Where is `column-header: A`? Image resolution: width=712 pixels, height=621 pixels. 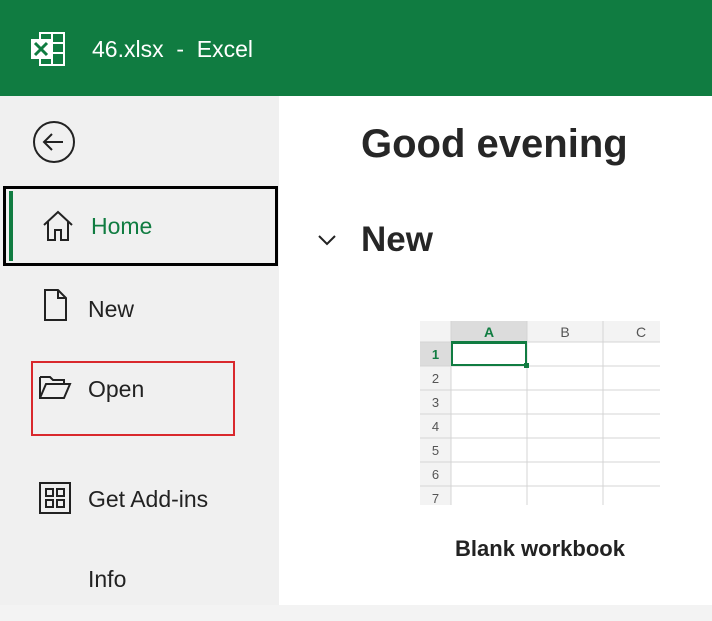 column-header: A is located at coordinates (489, 332).